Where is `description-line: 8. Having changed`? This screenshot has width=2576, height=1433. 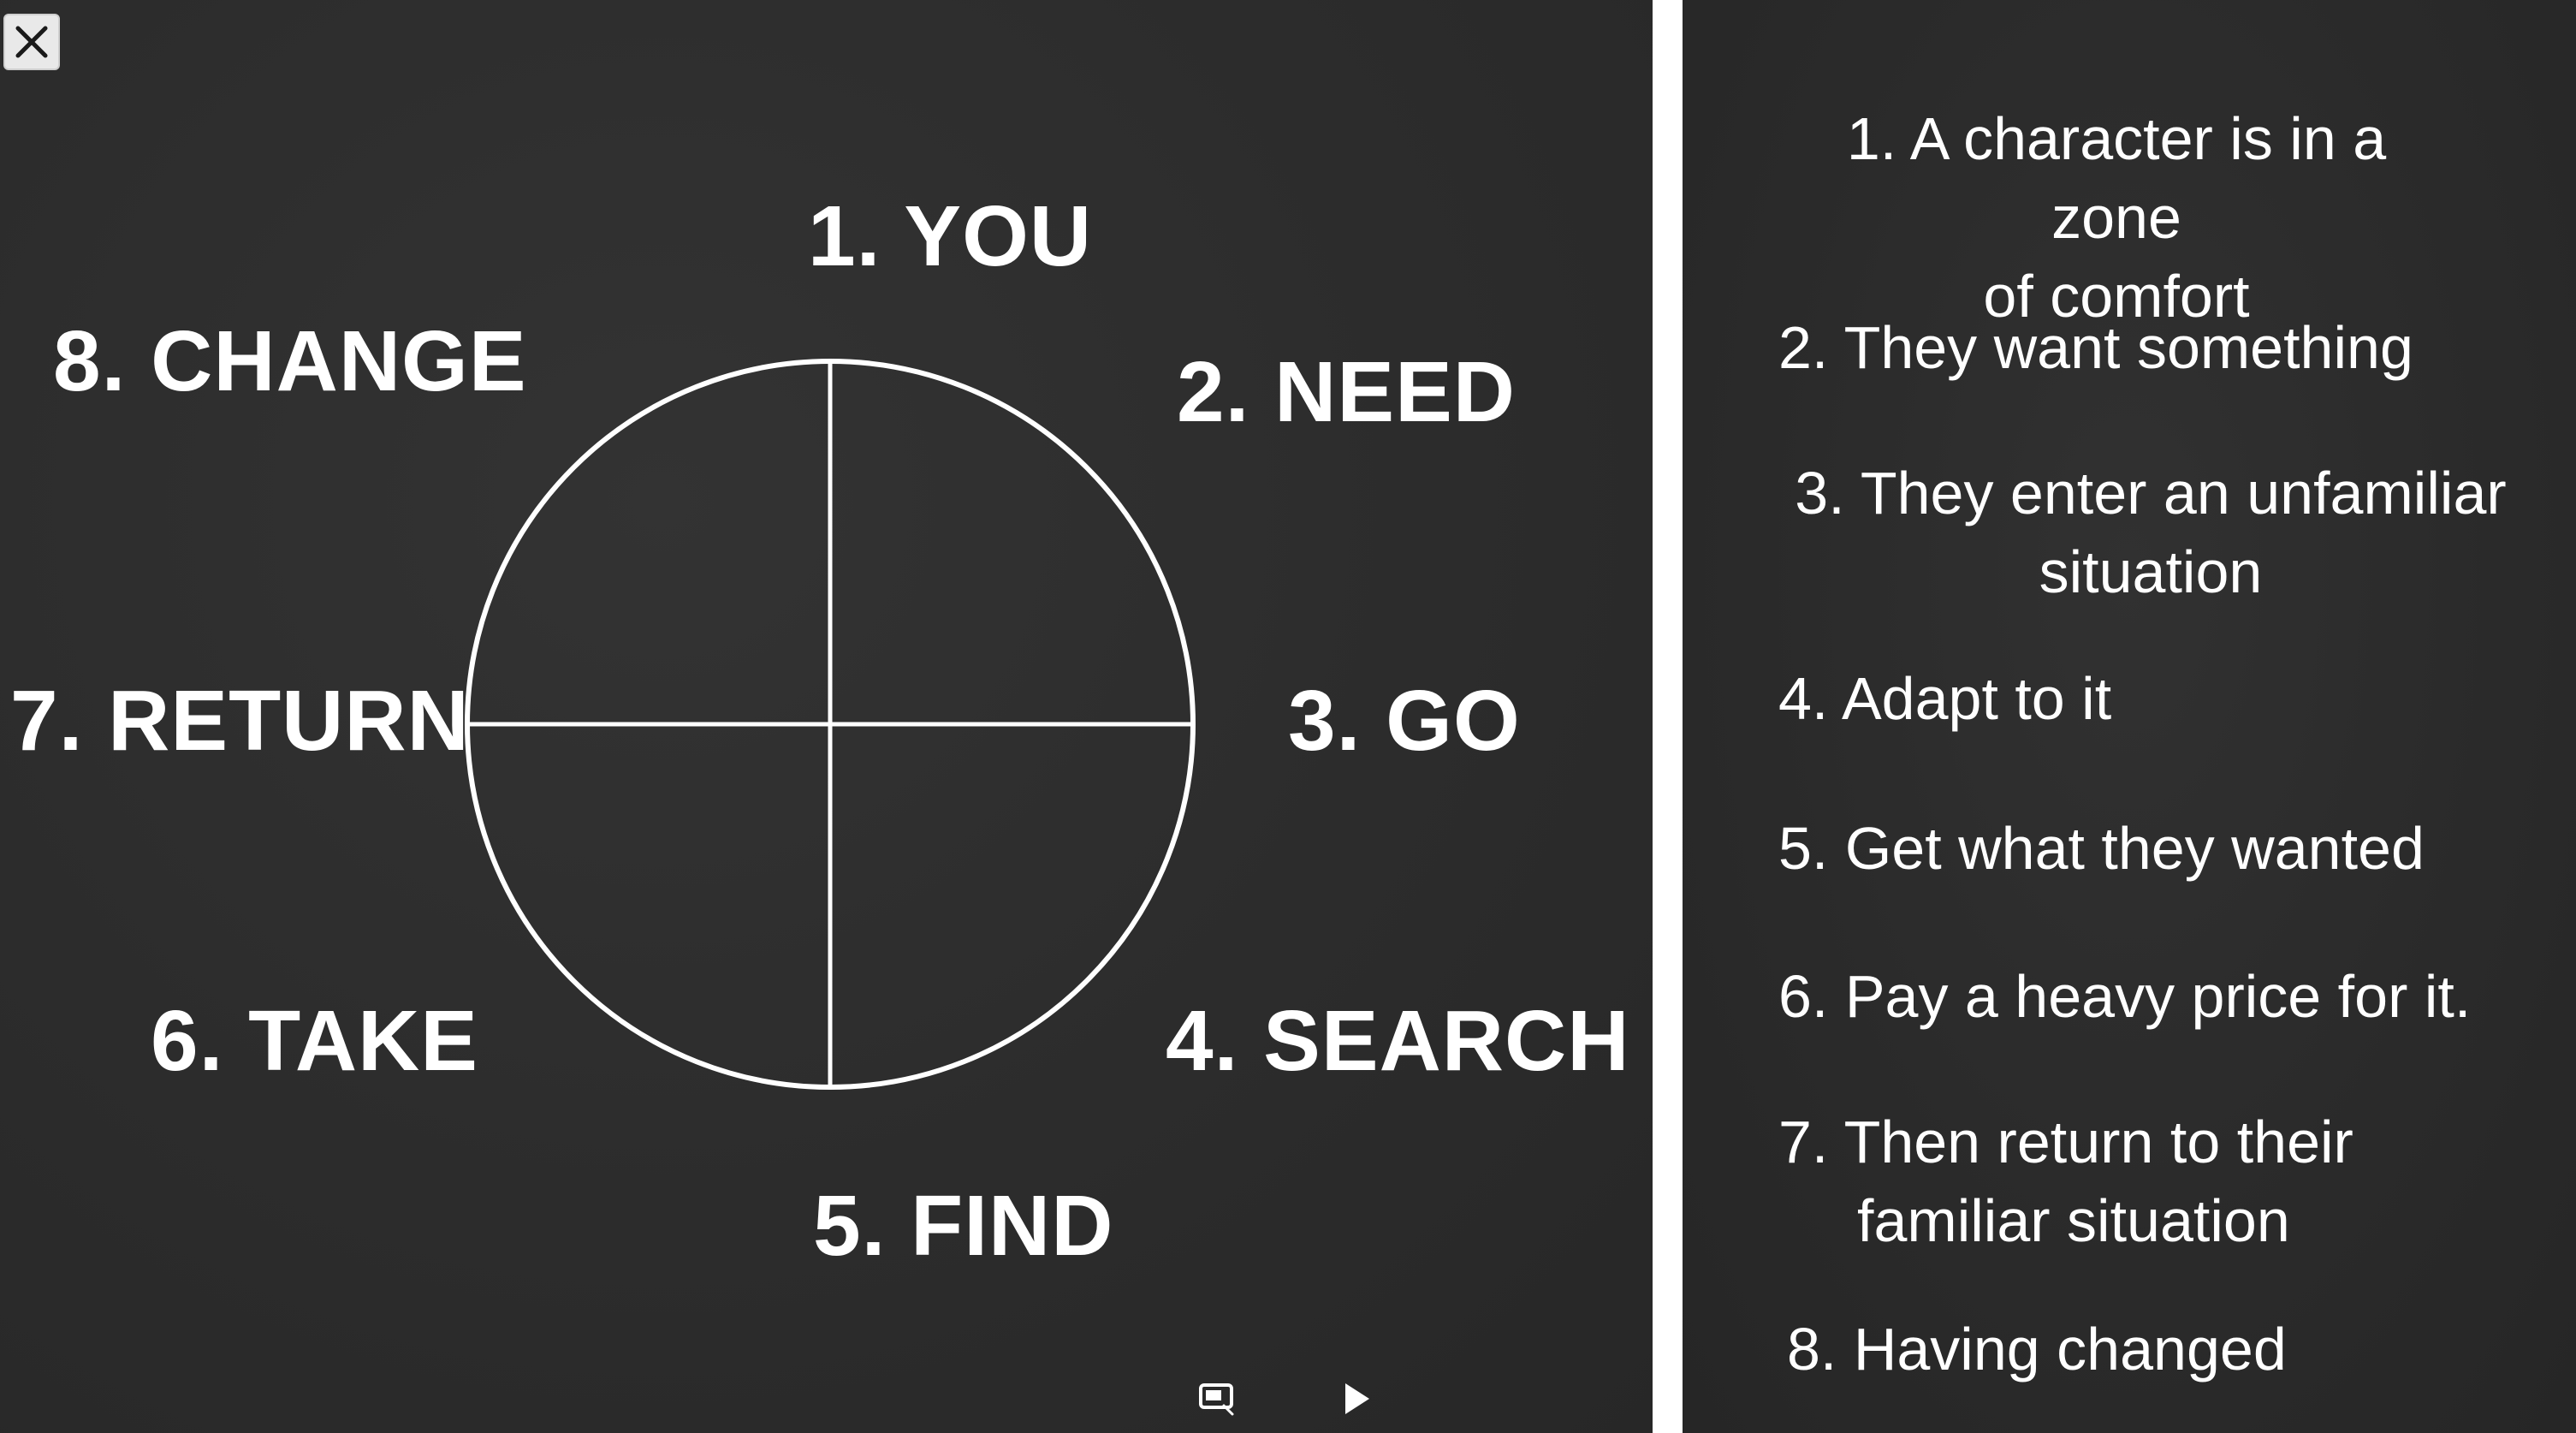
description-line: 8. Having changed is located at coordinates (2037, 1349).